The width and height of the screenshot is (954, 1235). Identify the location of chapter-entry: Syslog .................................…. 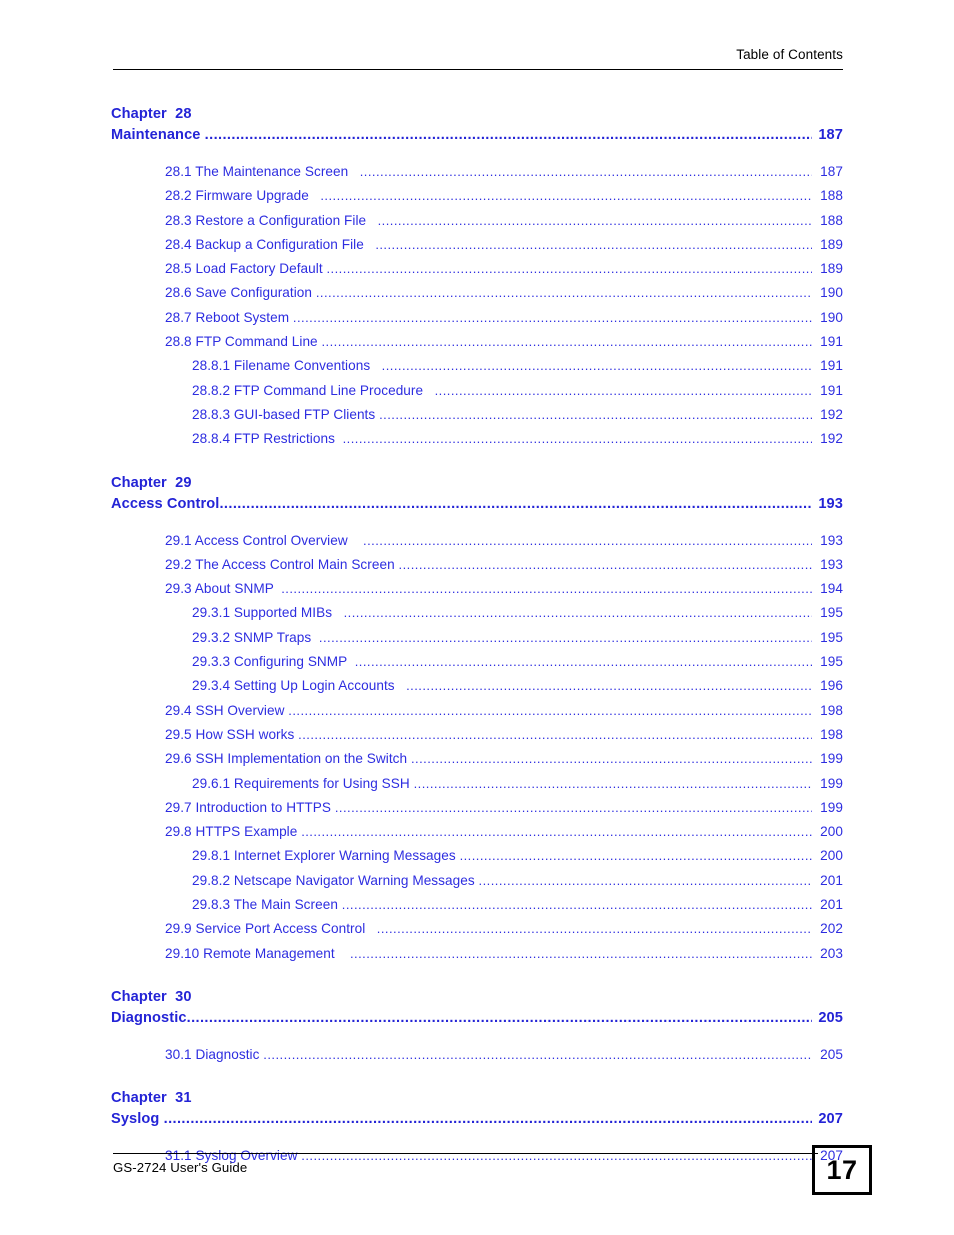
(477, 1119).